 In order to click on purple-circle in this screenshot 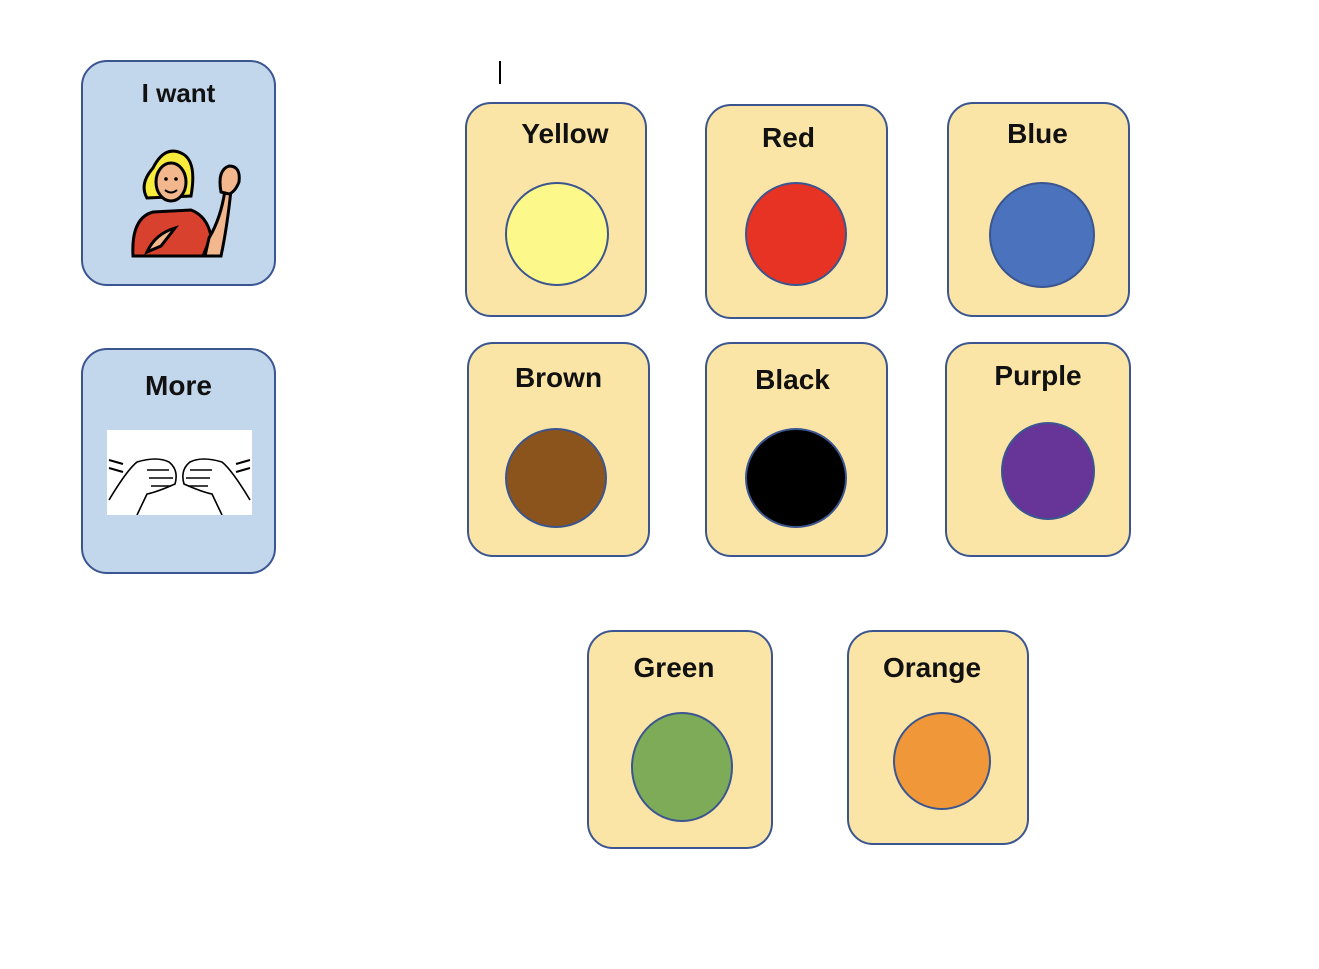, I will do `click(1048, 471)`.